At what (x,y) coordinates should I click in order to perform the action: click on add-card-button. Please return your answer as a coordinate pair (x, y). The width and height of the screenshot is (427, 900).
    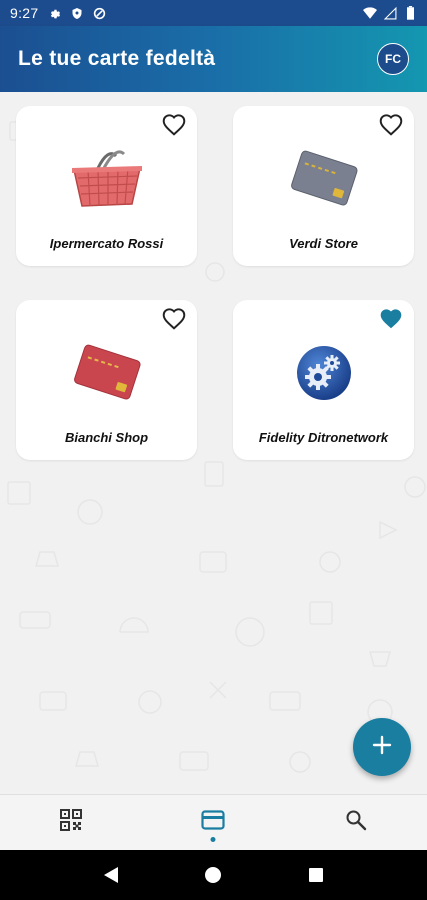
    Looking at the image, I should click on (382, 747).